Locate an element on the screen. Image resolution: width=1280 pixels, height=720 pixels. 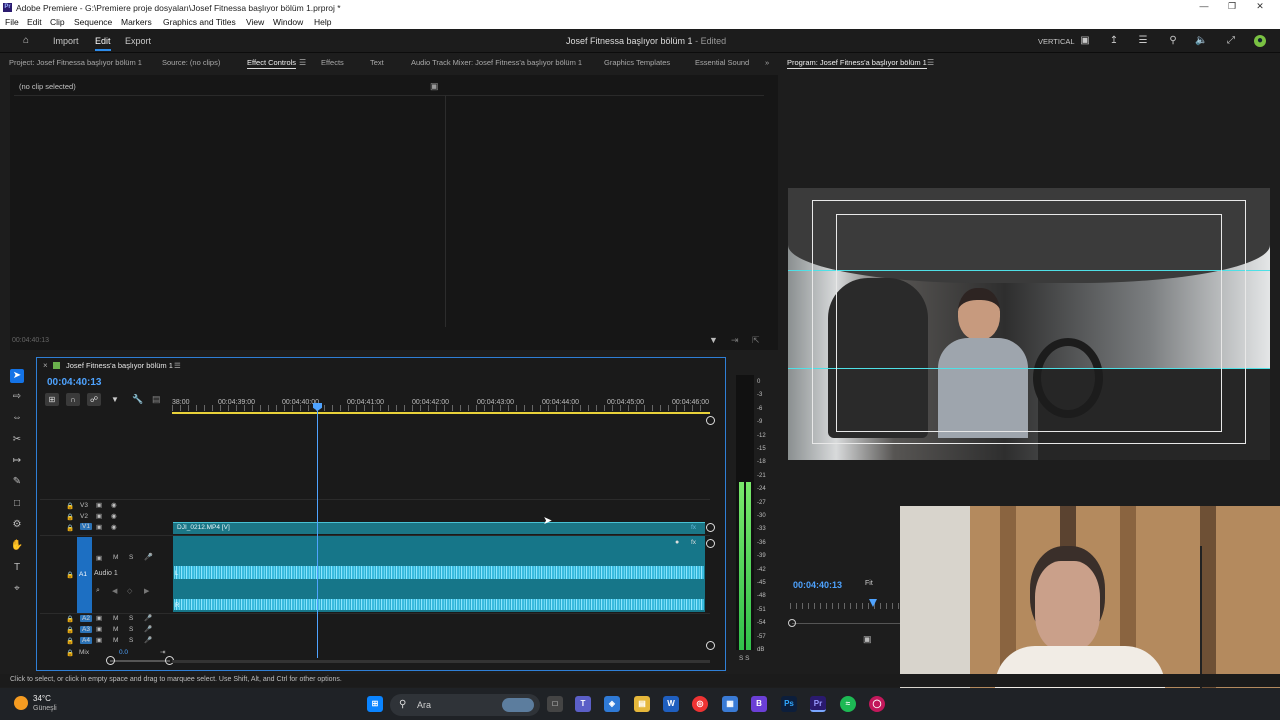
pen-tool-icon: ✎ is located at coordinates (17, 482).